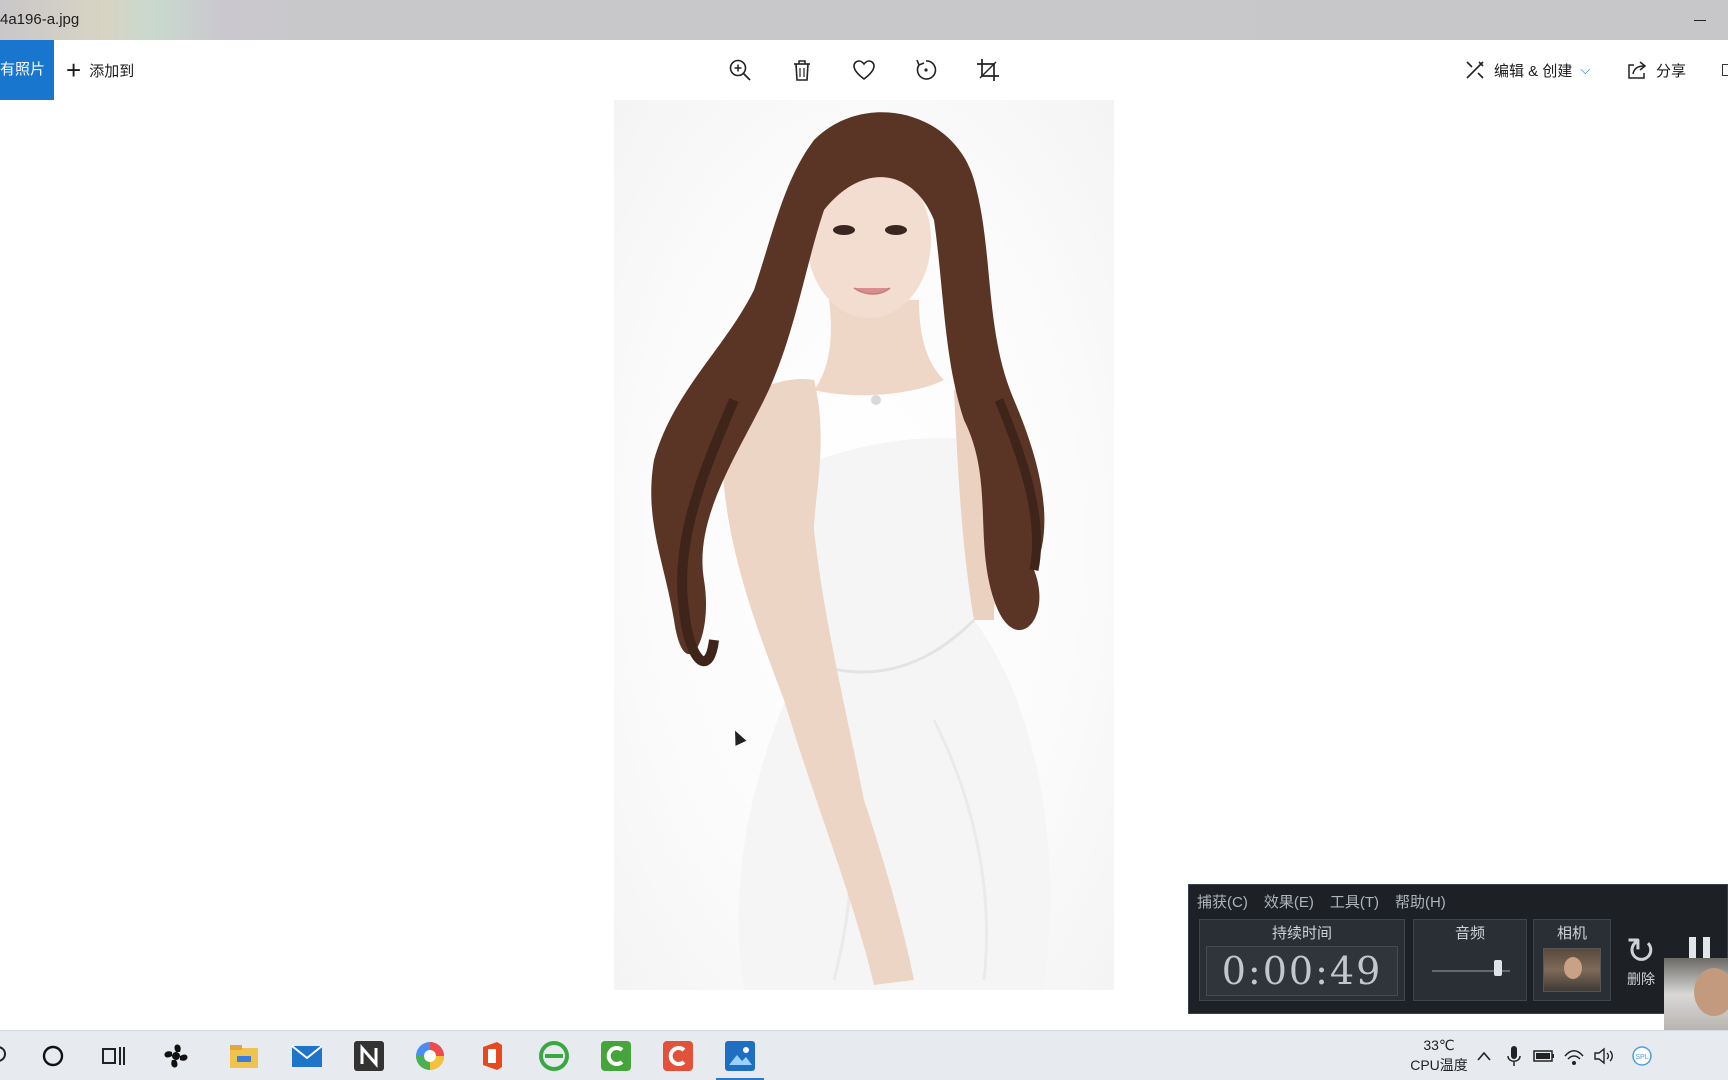 Image resolution: width=1728 pixels, height=1080 pixels. I want to click on office-icon, so click(492, 1056).